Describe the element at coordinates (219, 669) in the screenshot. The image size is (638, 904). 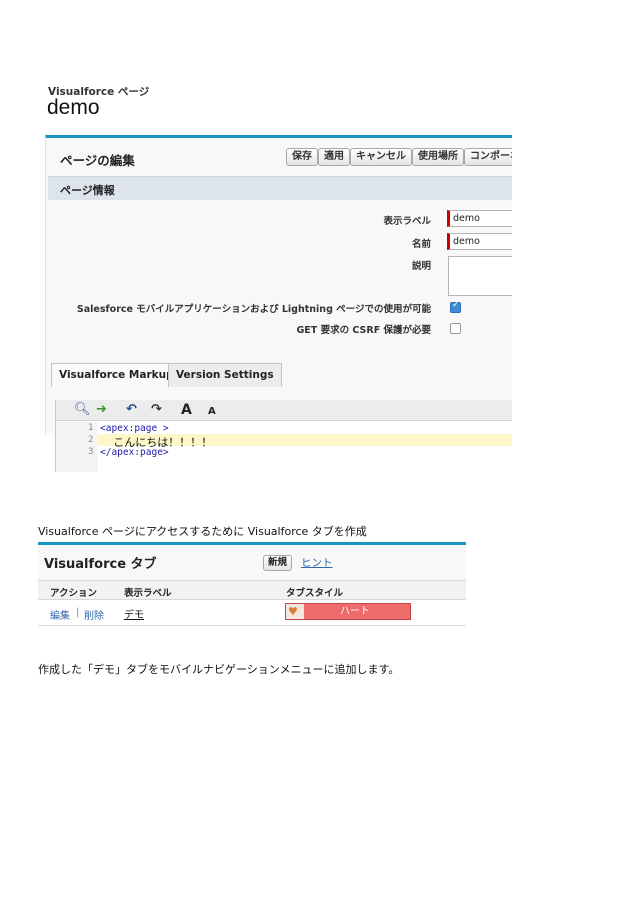
I see `caption-add-to-menu: 作成した「デモ」タブをモバイルナビゲーションメニューに追加します。` at that location.